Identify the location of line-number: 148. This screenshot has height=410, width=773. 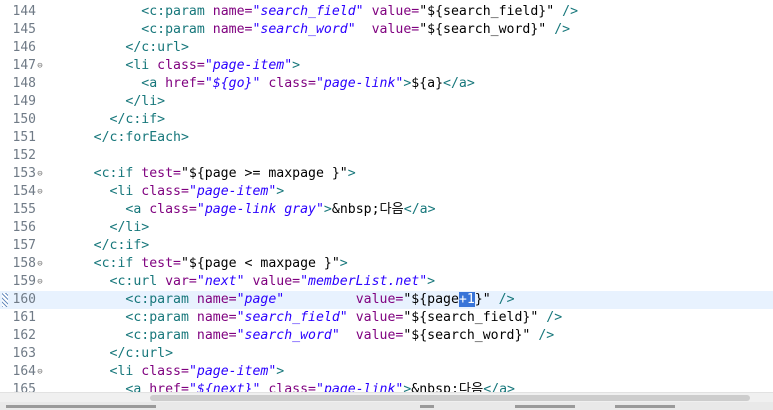
(24, 83).